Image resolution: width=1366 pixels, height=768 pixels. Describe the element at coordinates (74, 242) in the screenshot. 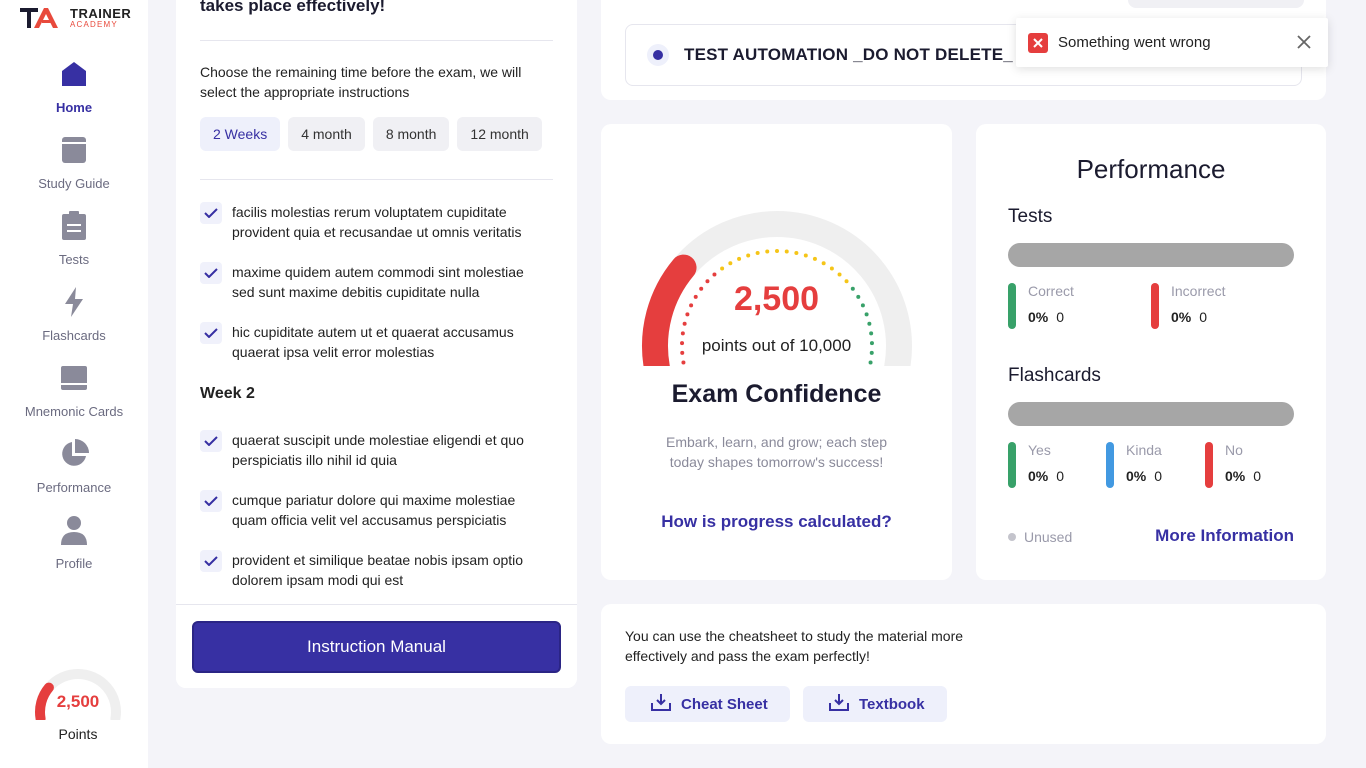

I see `sidebar-item-tests: Tests` at that location.